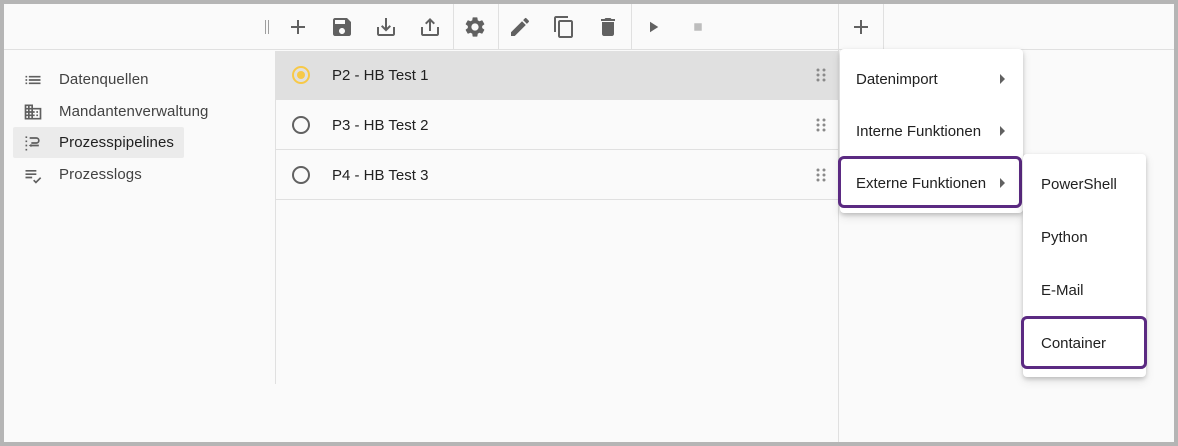 The image size is (1178, 446). I want to click on add-step-button, so click(861, 27).